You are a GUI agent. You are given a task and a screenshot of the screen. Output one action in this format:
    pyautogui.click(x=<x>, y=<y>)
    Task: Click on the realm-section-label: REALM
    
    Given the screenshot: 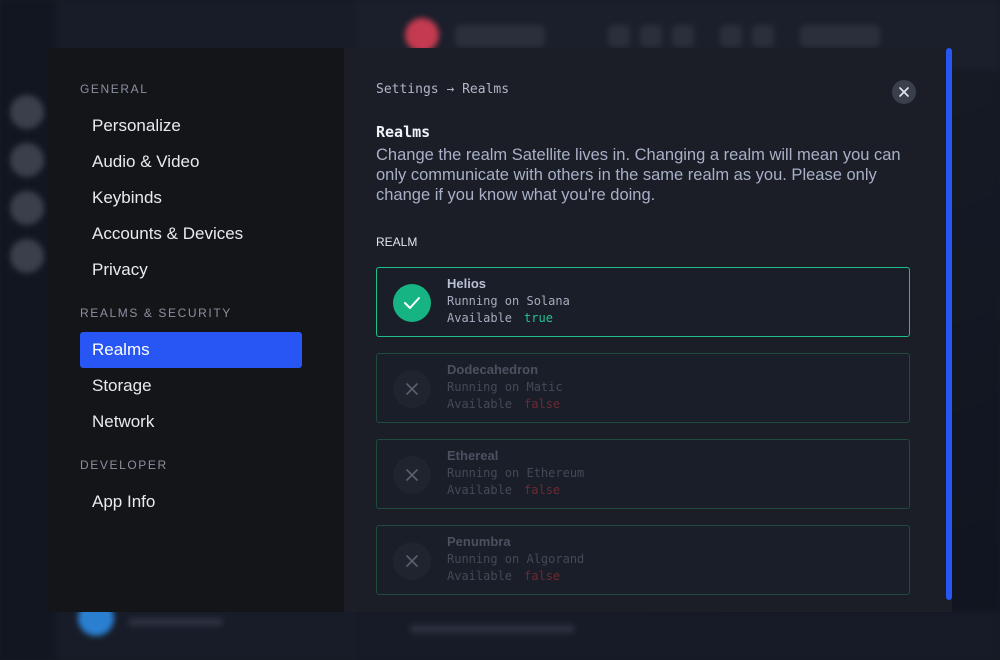 What is the action you would take?
    pyautogui.click(x=397, y=242)
    